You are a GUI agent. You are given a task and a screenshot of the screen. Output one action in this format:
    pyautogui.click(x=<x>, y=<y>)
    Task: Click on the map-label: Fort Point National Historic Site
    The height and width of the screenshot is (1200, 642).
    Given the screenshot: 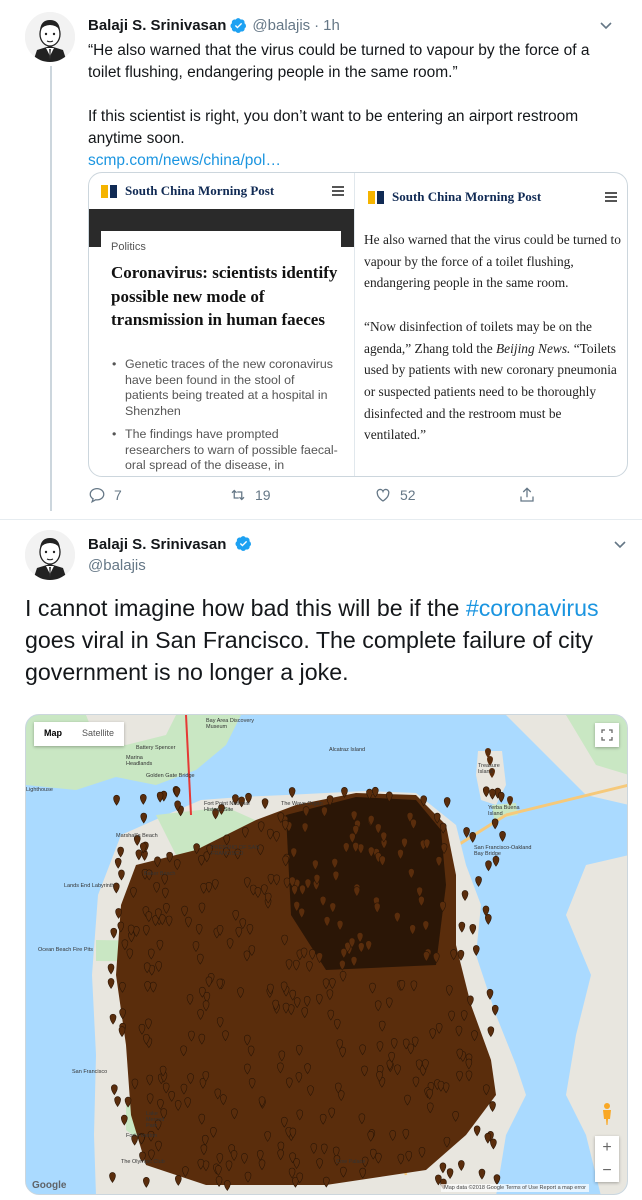 What is the action you would take?
    pyautogui.click(x=227, y=807)
    